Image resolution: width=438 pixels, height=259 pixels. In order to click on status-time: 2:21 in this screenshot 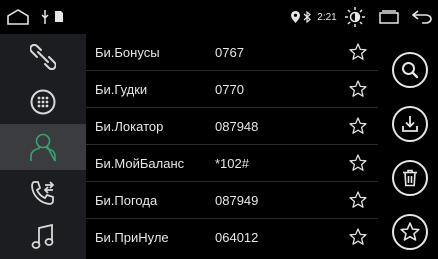, I will do `click(327, 17)`.